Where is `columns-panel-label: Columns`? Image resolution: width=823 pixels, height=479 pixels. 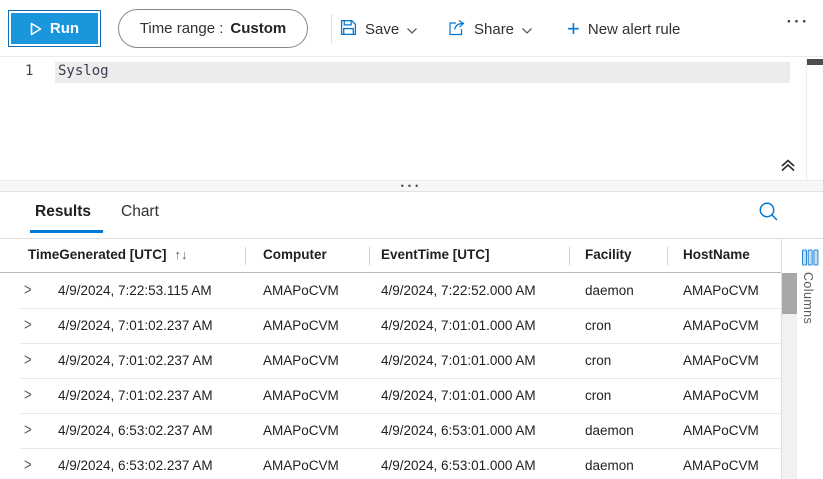 columns-panel-label: Columns is located at coordinates (808, 298).